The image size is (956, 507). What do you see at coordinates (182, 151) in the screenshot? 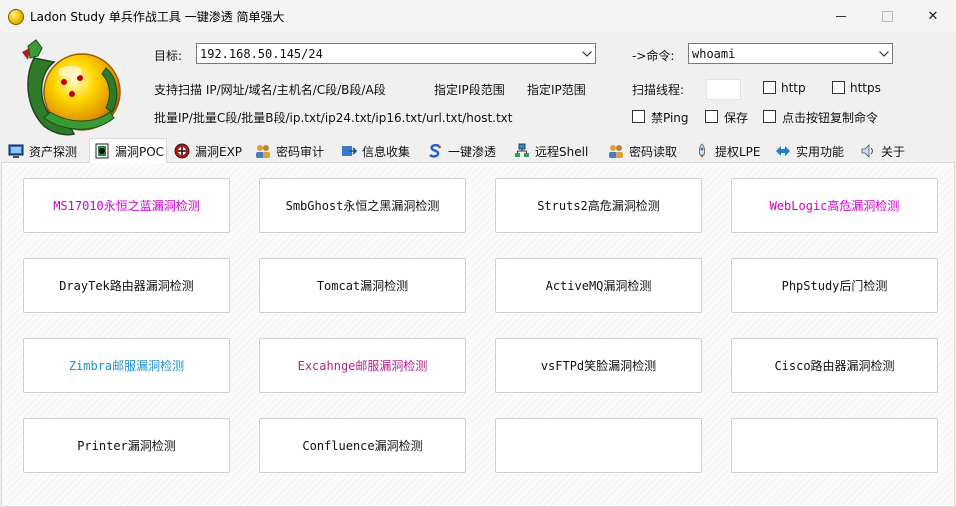
I see `exploit-icon` at bounding box center [182, 151].